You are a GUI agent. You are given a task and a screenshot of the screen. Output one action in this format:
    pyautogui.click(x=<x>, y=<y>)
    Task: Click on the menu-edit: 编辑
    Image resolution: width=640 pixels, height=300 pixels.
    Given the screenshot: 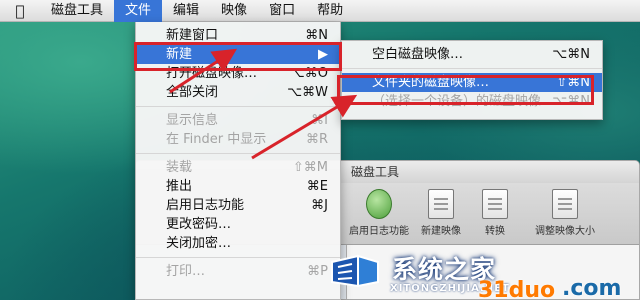 What is the action you would take?
    pyautogui.click(x=186, y=11)
    